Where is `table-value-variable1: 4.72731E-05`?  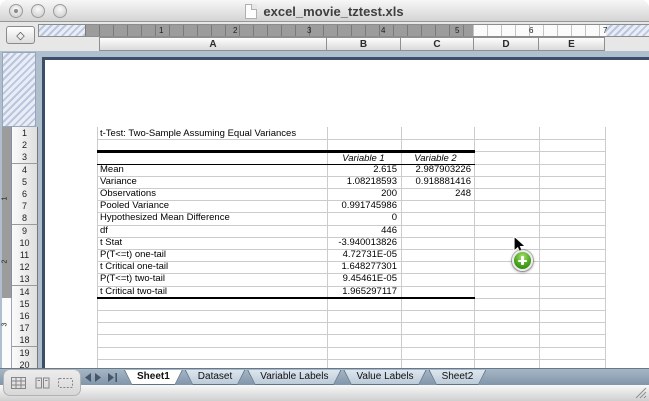 table-value-variable1: 4.72731E-05 is located at coordinates (362, 255).